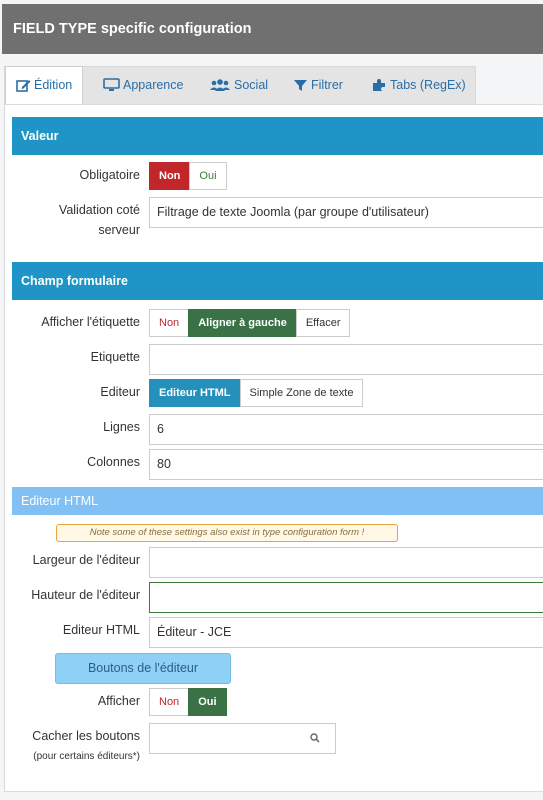 This screenshot has height=800, width=543. What do you see at coordinates (86, 560) in the screenshot?
I see `largeur-label: Largeur de l'éditeur` at bounding box center [86, 560].